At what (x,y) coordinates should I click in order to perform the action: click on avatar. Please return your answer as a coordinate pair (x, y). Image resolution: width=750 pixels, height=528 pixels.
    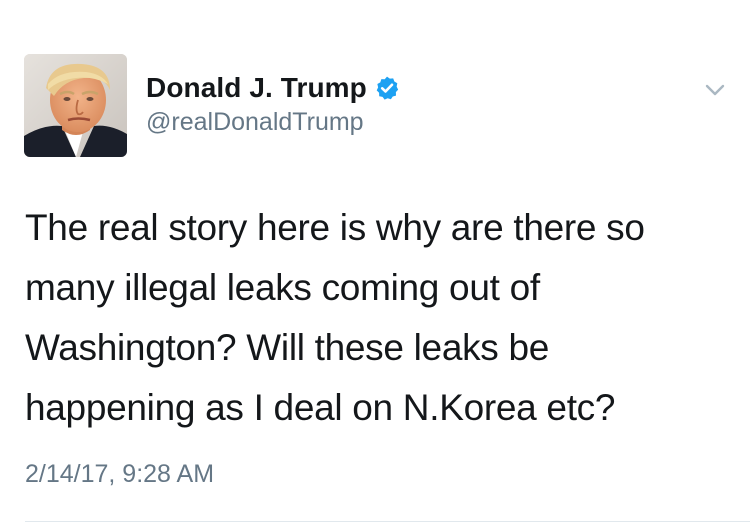
    Looking at the image, I should click on (75, 105).